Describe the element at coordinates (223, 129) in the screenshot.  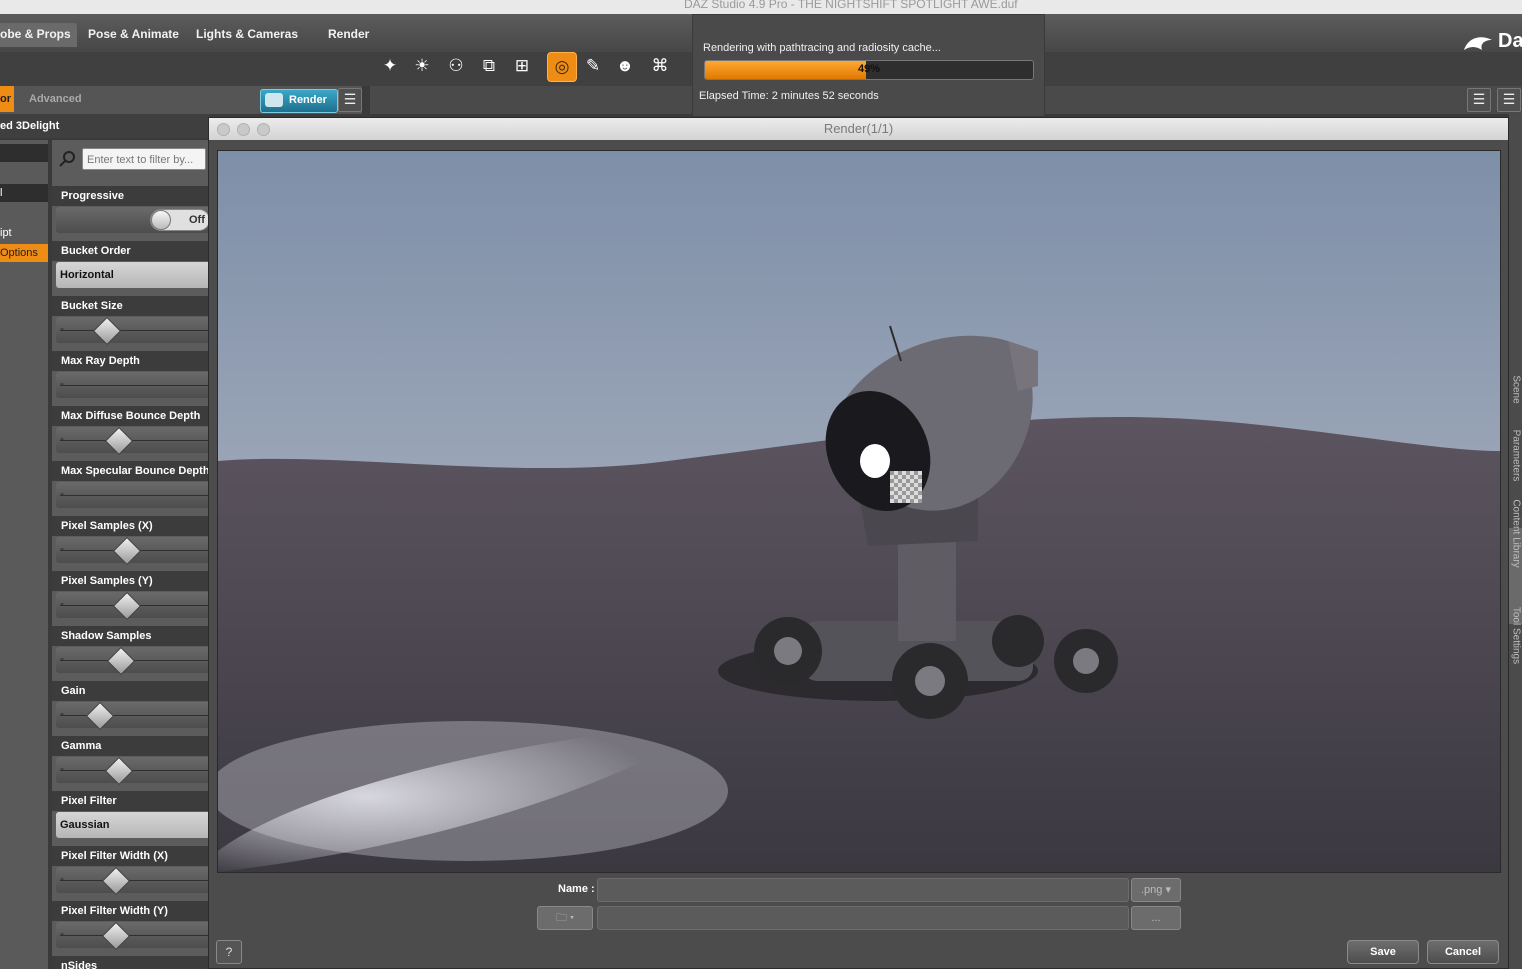
I see `close-icon` at that location.